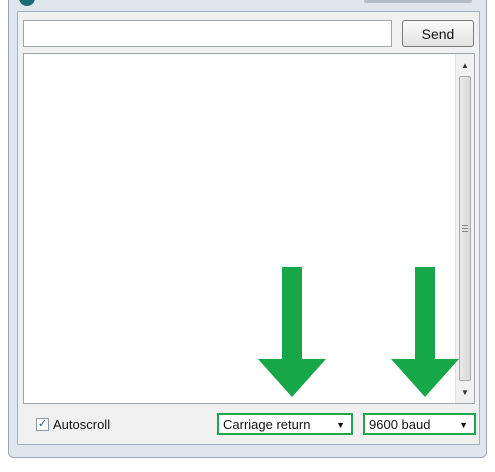 This screenshot has width=495, height=472. Describe the element at coordinates (27, 3) in the screenshot. I see `app-icon` at that location.